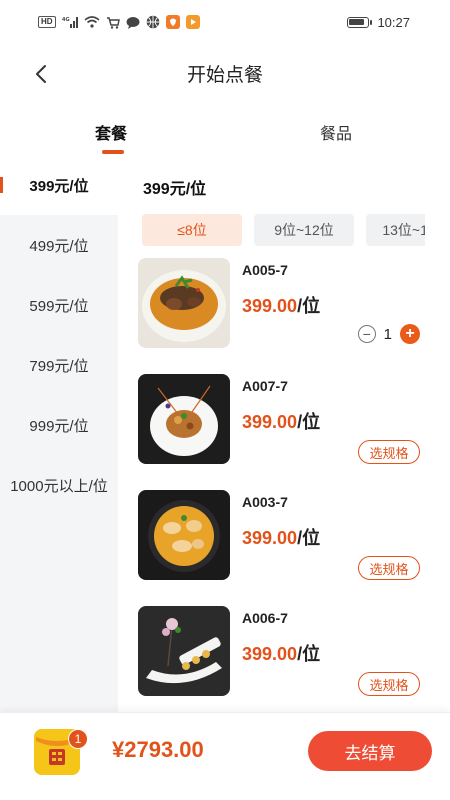 The image size is (450, 800). I want to click on status-time: 10:27, so click(393, 22).